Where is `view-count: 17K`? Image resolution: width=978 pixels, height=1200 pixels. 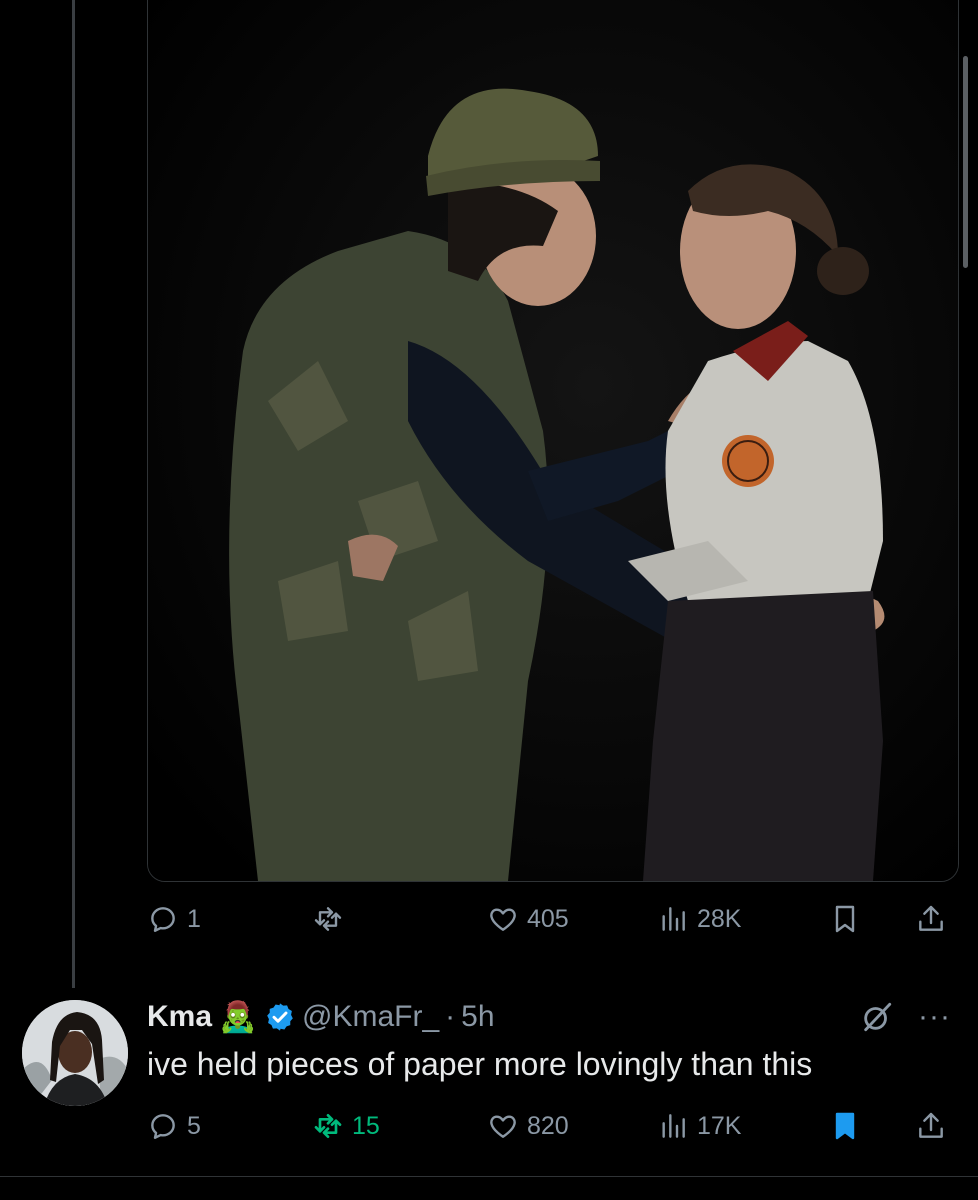 view-count: 17K is located at coordinates (719, 1125).